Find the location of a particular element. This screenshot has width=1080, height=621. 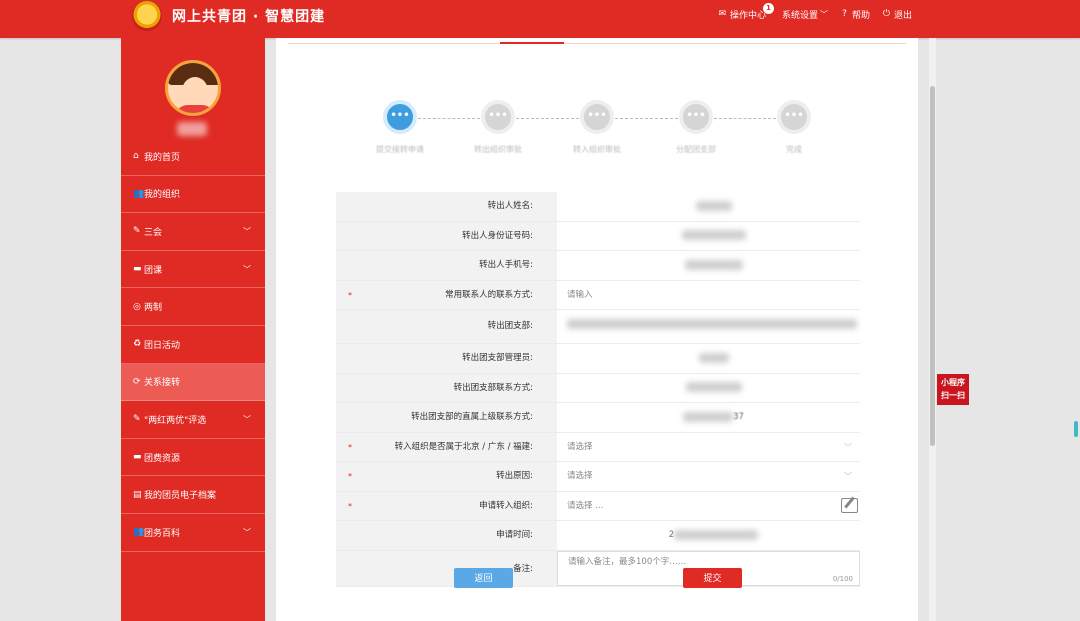

sidebar-item: ▤ 我的团员电子档案 is located at coordinates (193, 495).